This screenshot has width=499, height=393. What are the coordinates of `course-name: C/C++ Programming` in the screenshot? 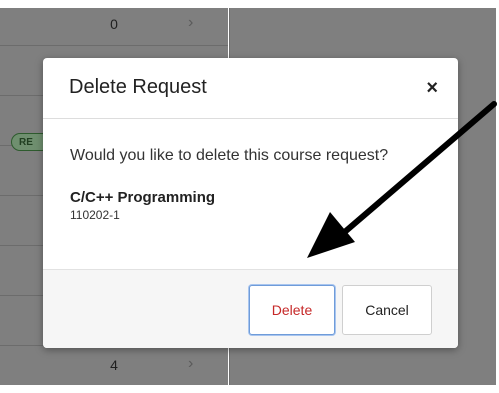 It's located at (143, 197).